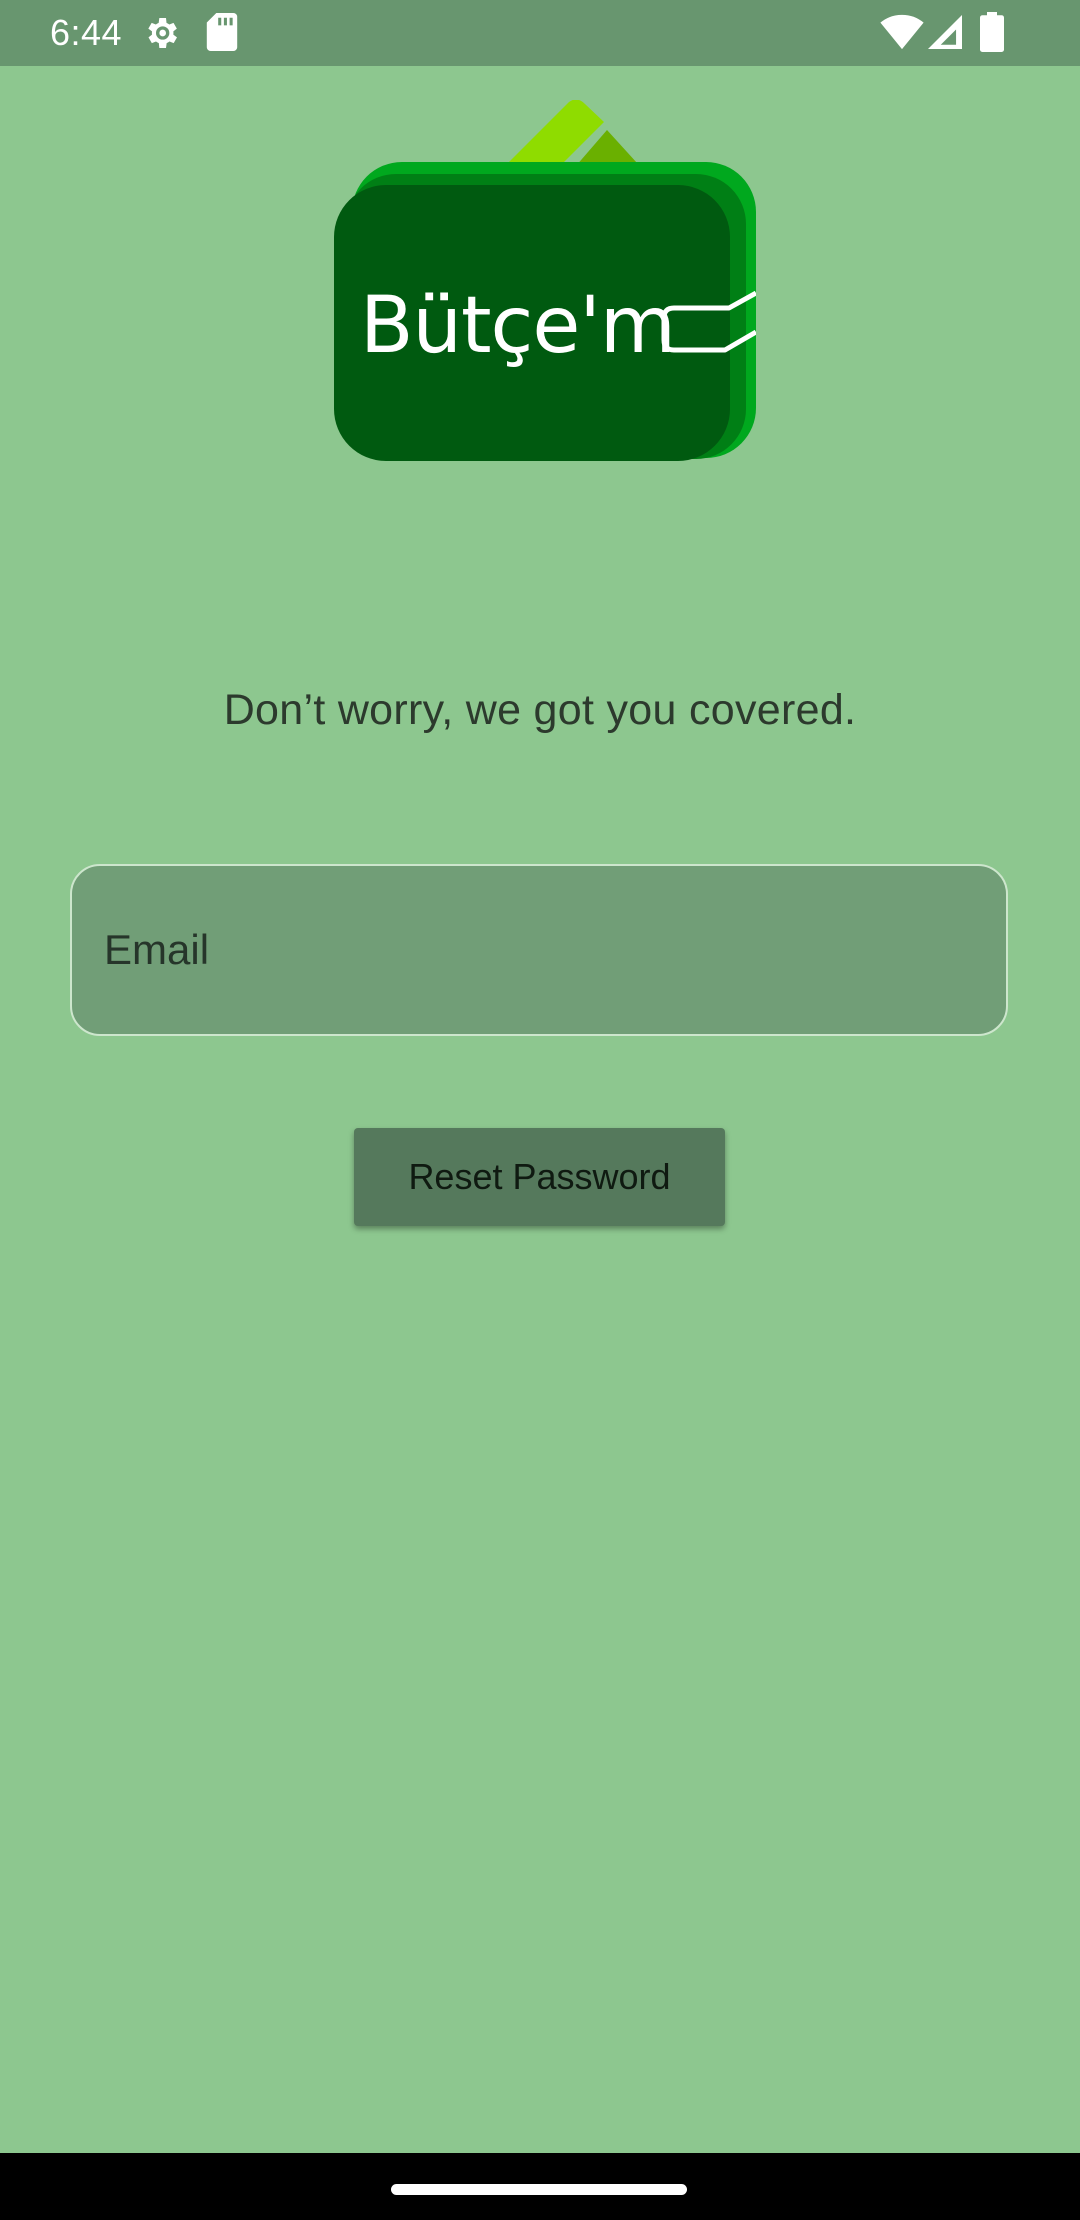 The height and width of the screenshot is (2220, 1080). I want to click on app-logo: Bütçe'm, so click(545, 280).